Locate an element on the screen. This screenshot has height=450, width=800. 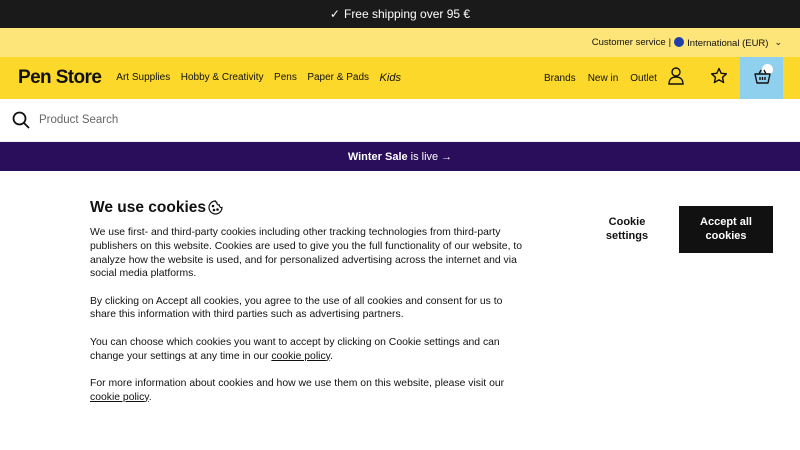
search-bar is located at coordinates (400, 120).